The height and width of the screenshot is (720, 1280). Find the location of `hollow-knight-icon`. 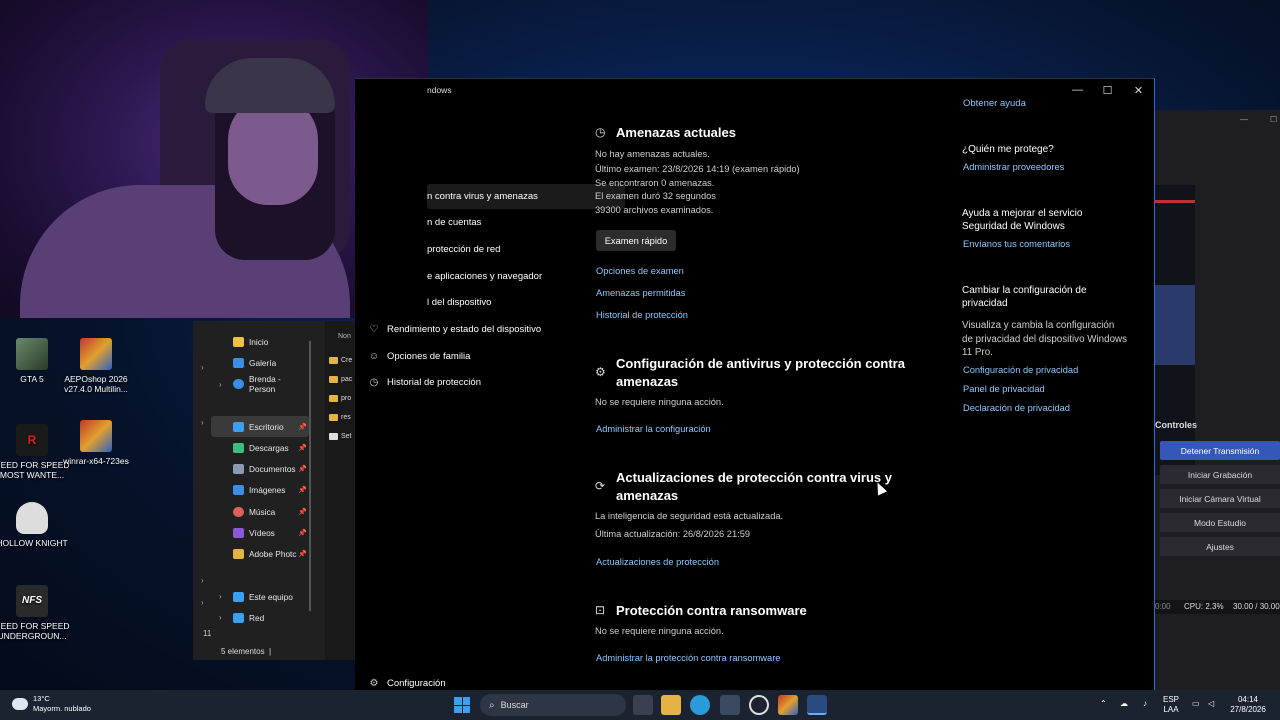

hollow-knight-icon is located at coordinates (32, 518).